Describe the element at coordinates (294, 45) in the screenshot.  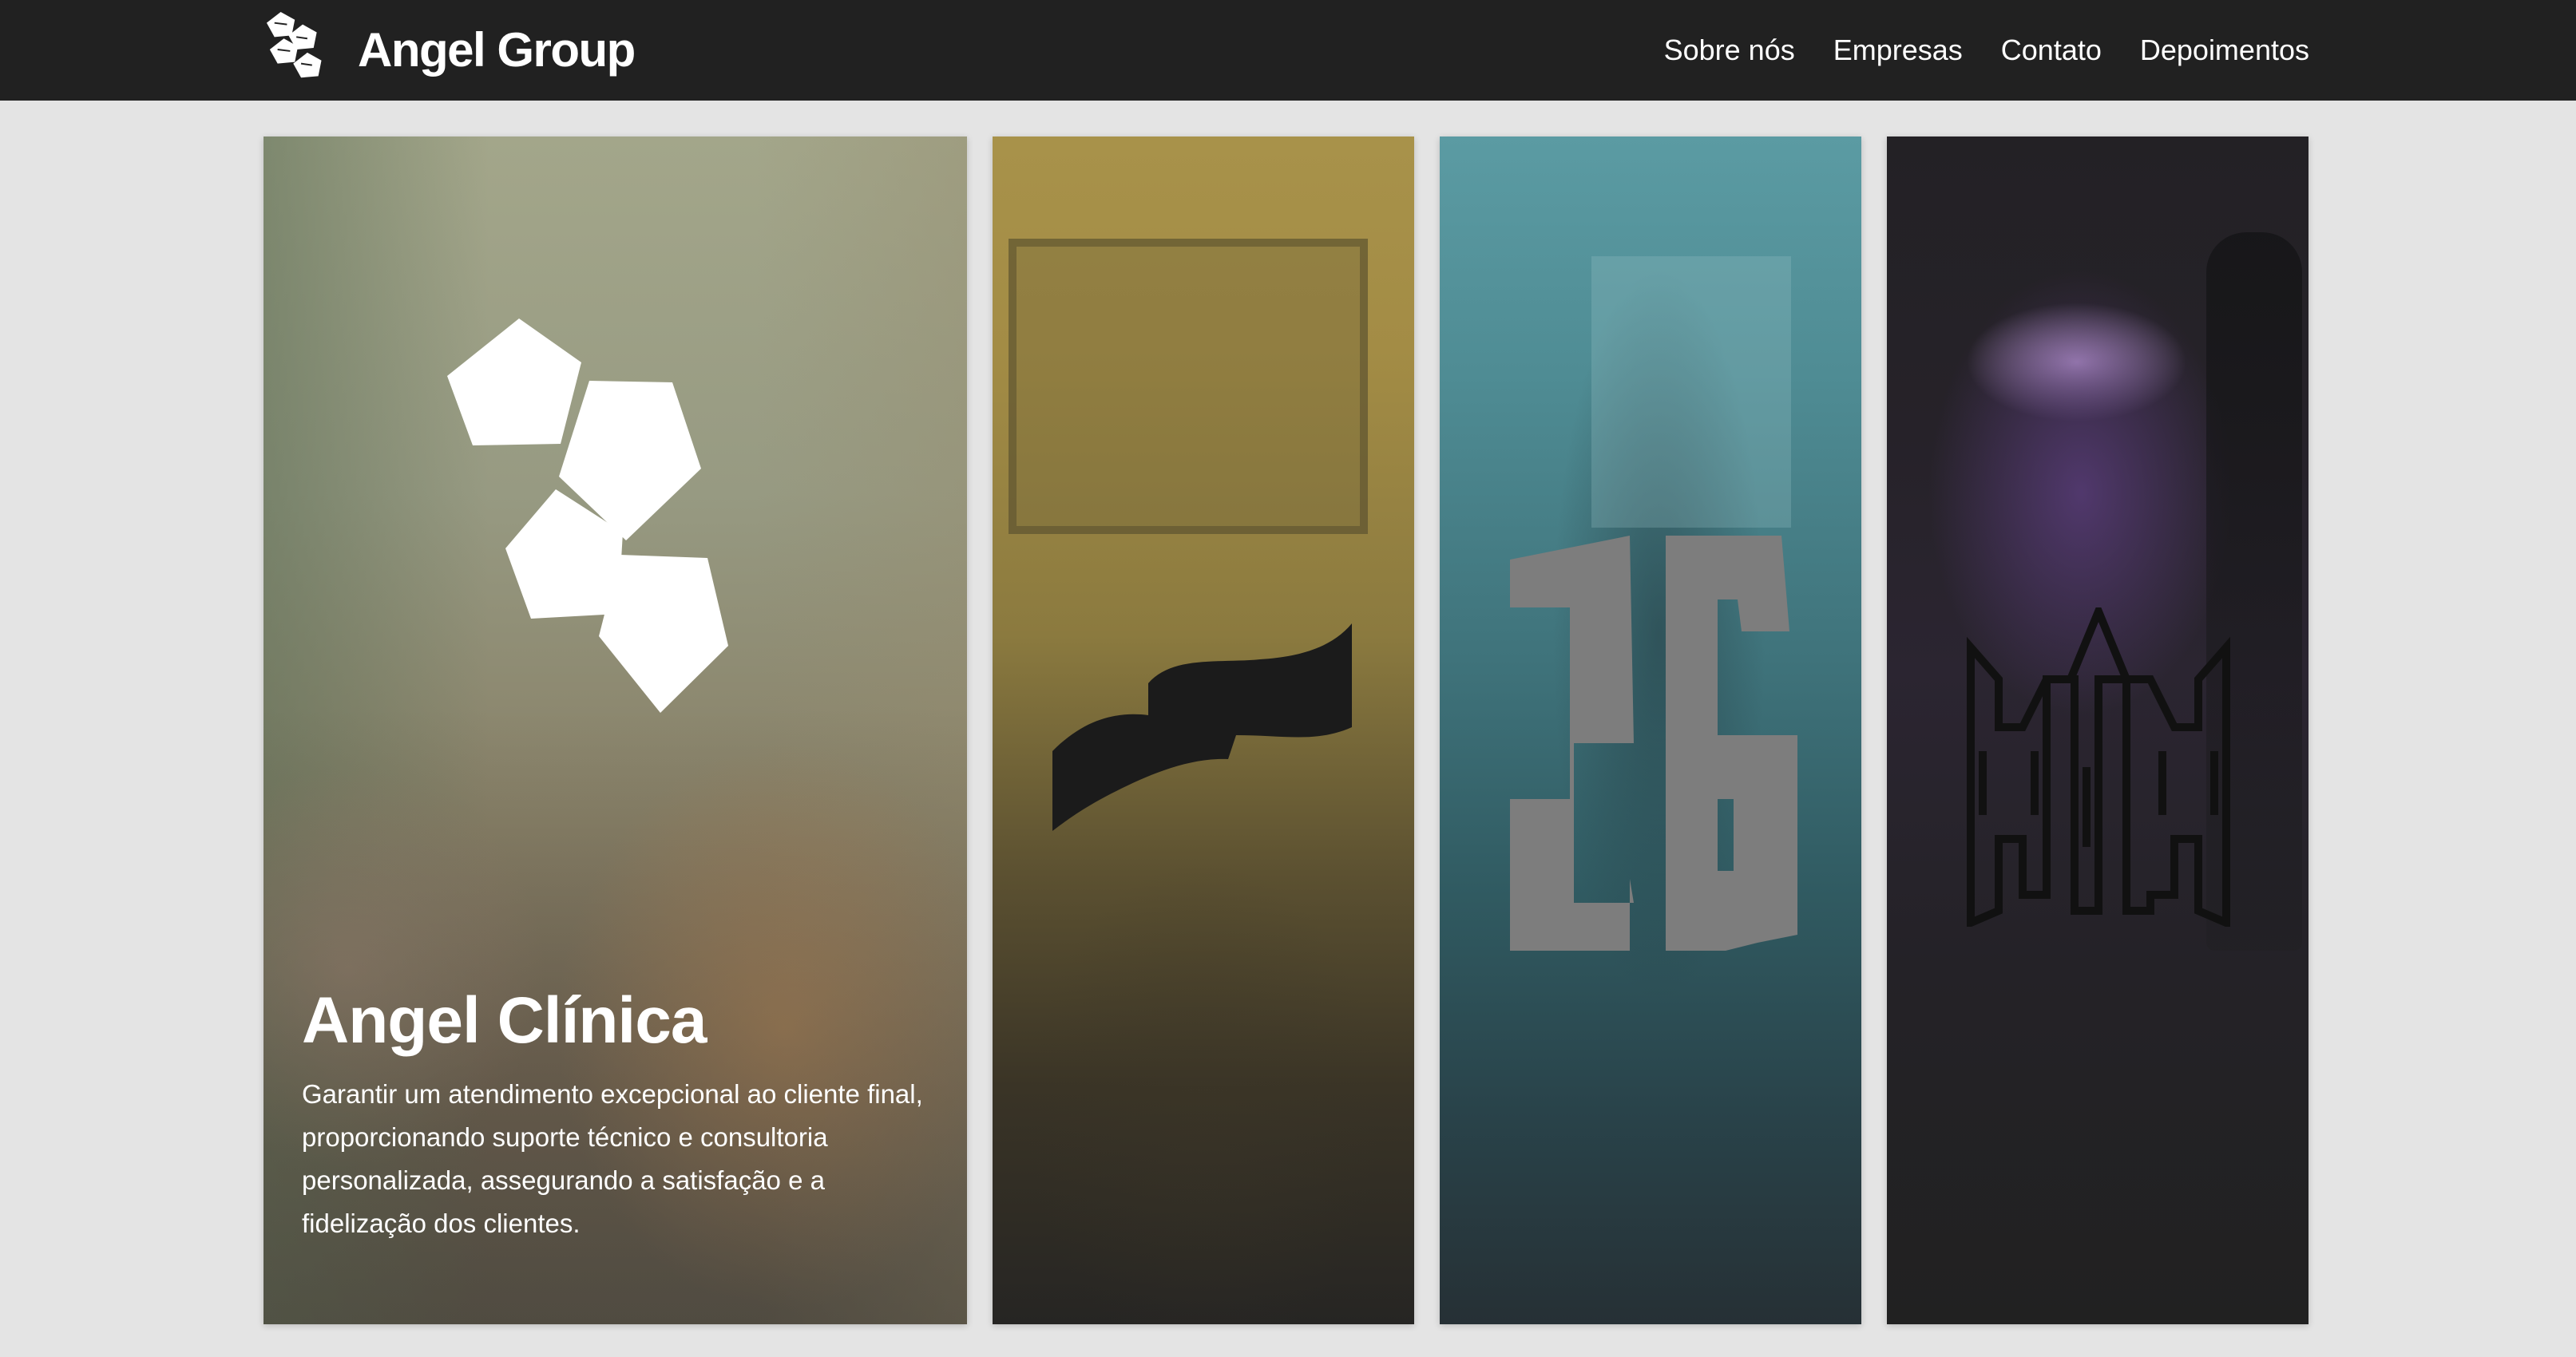
I see `angel-group-logo-icon` at that location.